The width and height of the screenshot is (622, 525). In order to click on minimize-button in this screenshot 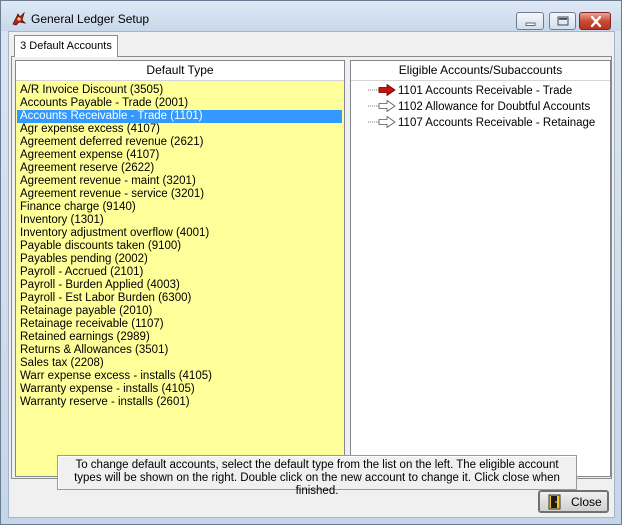, I will do `click(530, 21)`.